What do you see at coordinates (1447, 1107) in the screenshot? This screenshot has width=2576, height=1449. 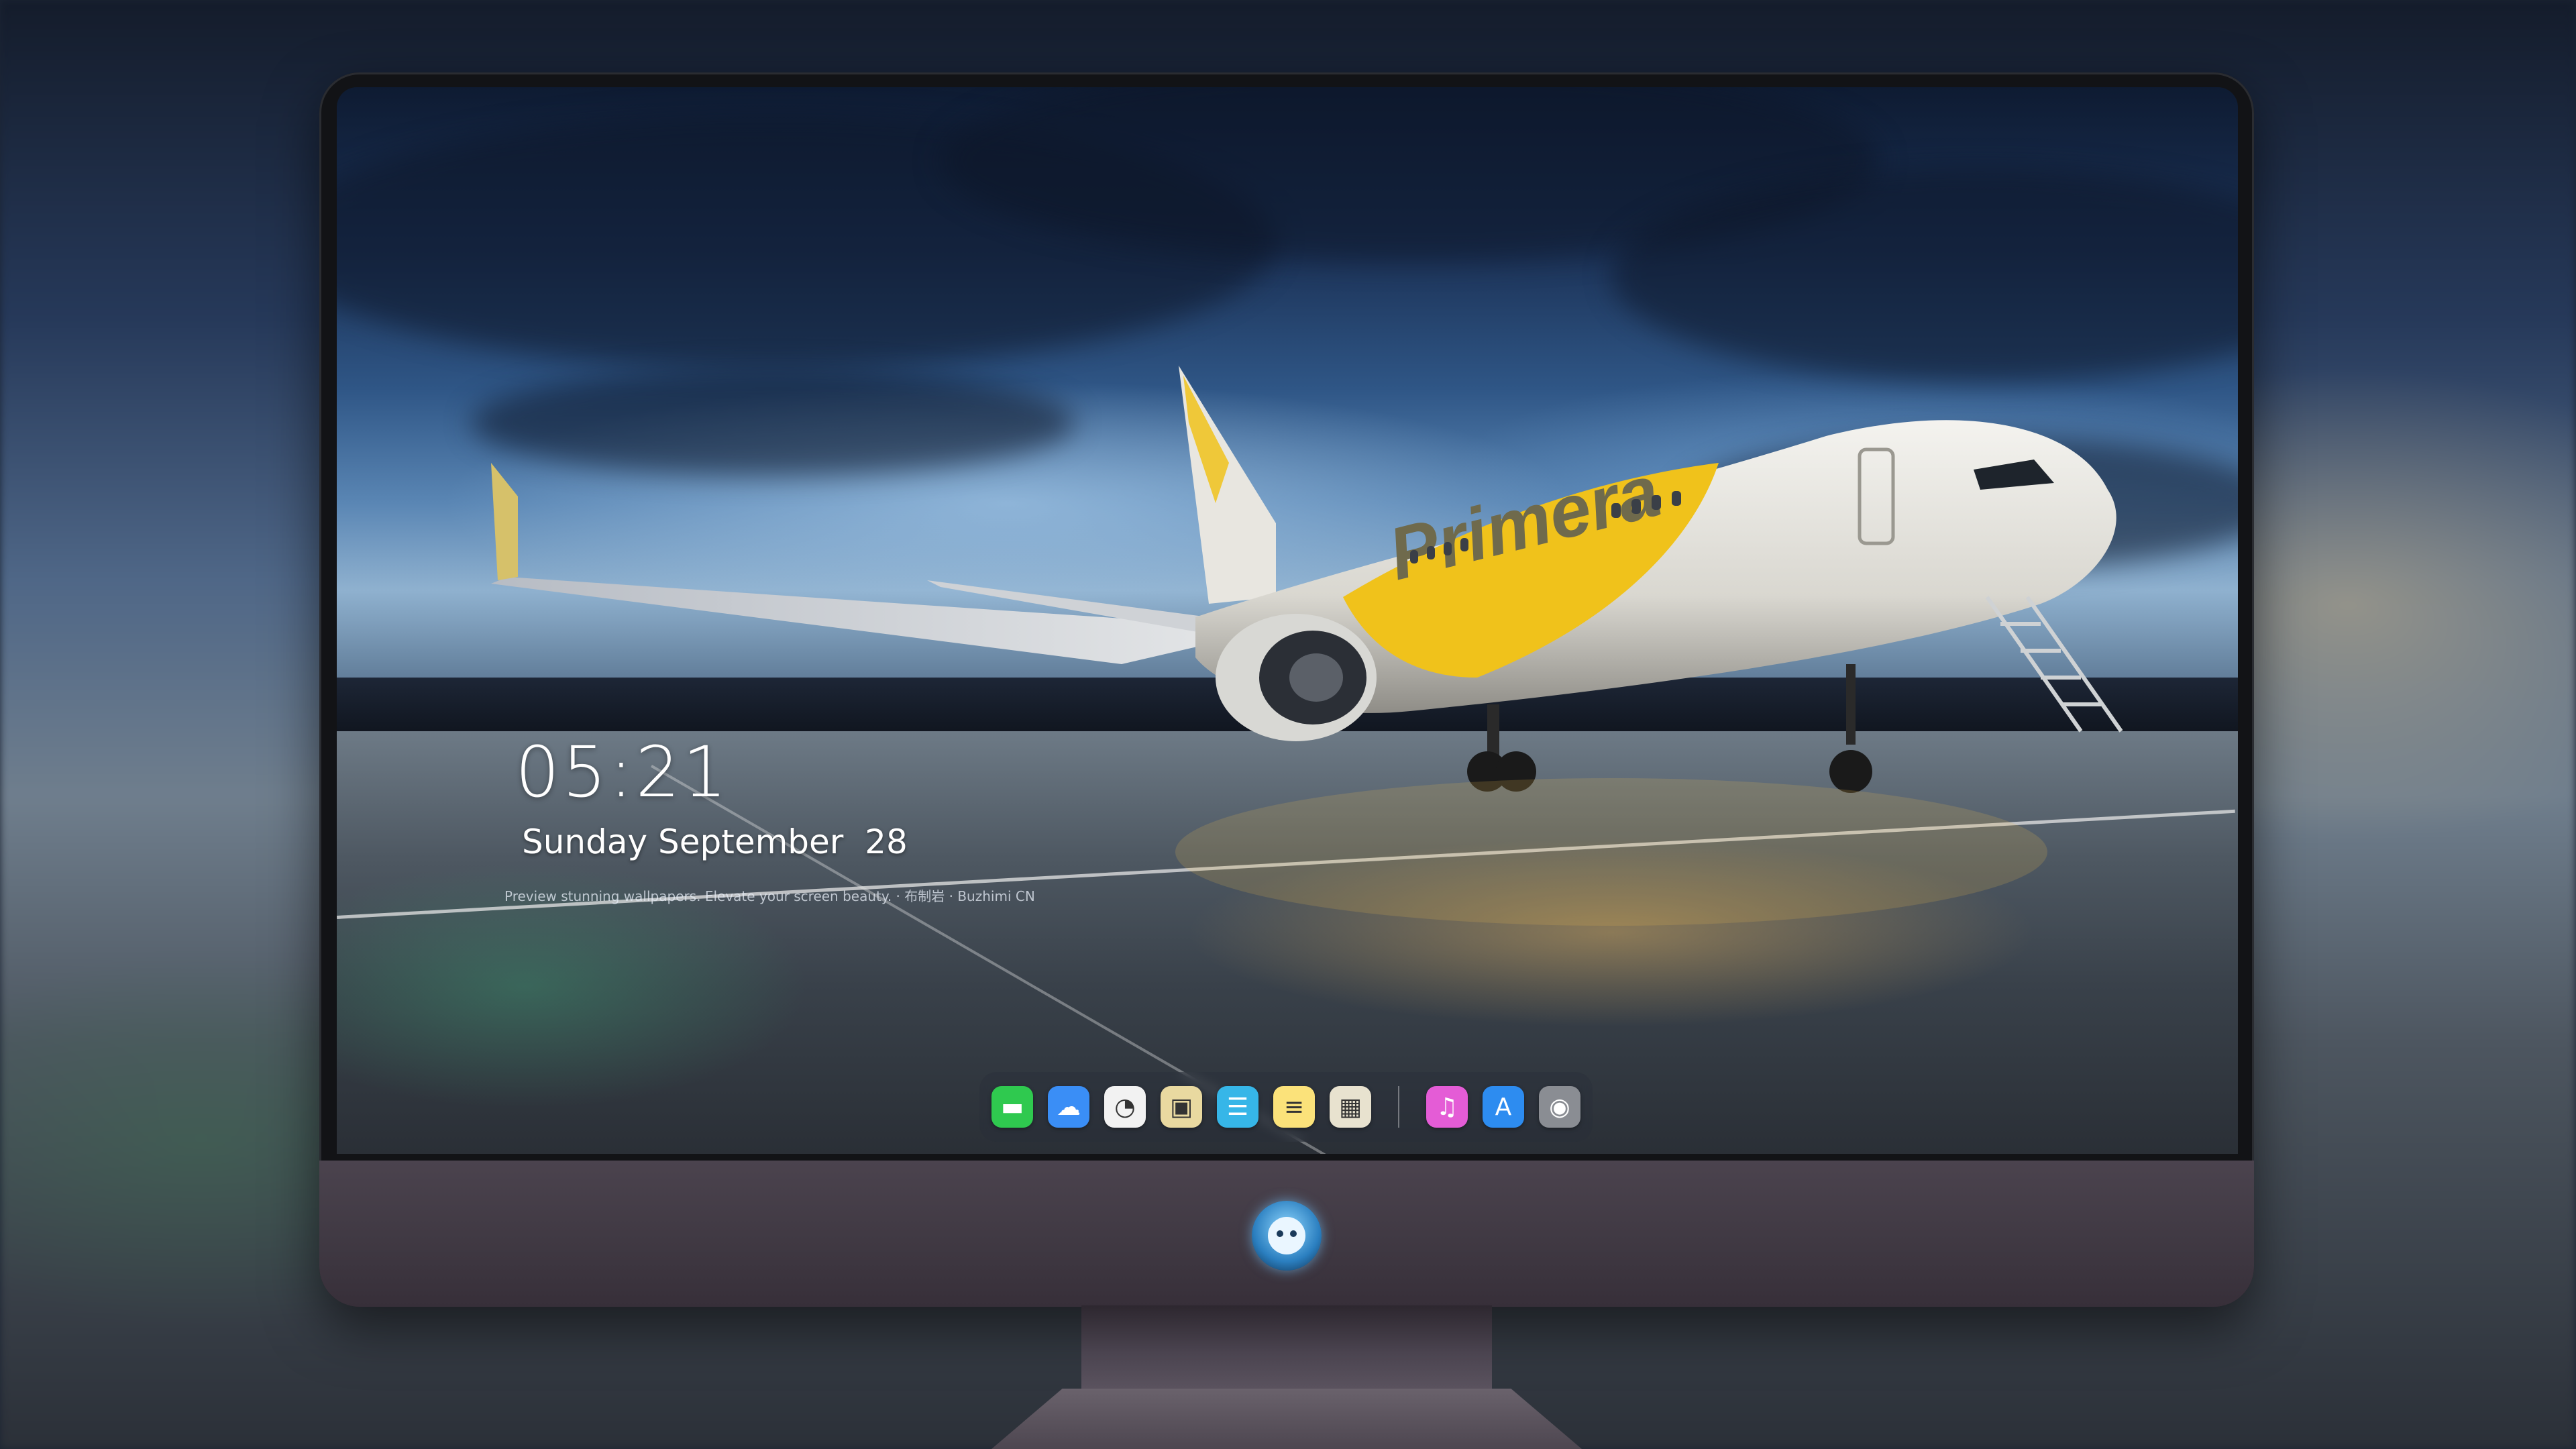 I see `music-icon: ♫` at bounding box center [1447, 1107].